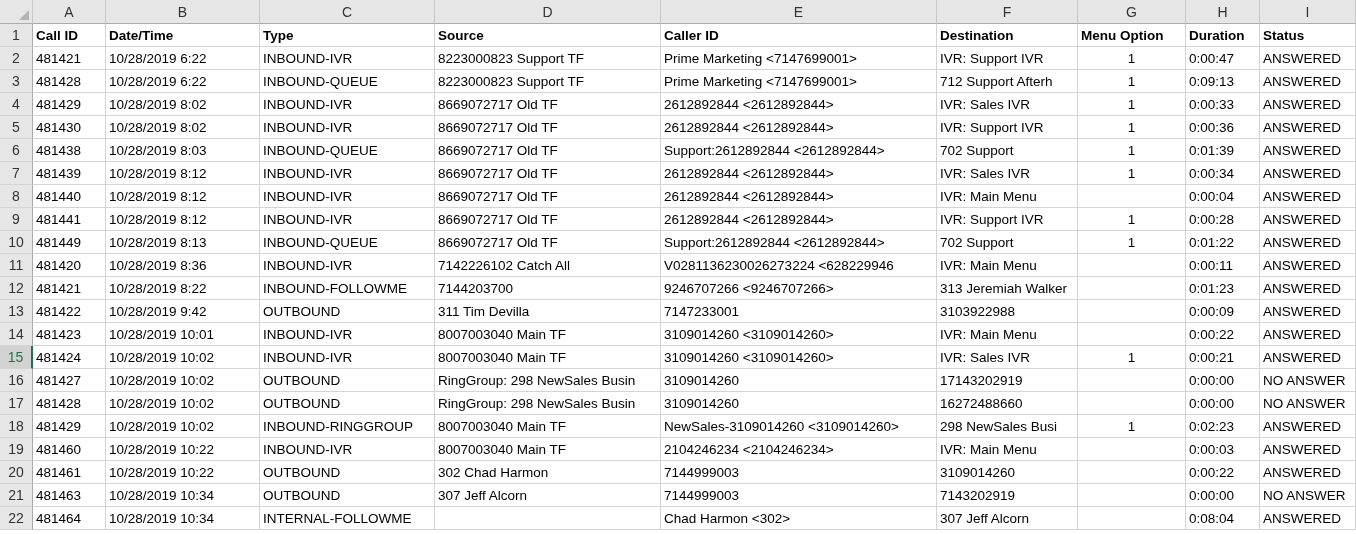  I want to click on table-cell: 10/28/2019 10:34, so click(183, 518).